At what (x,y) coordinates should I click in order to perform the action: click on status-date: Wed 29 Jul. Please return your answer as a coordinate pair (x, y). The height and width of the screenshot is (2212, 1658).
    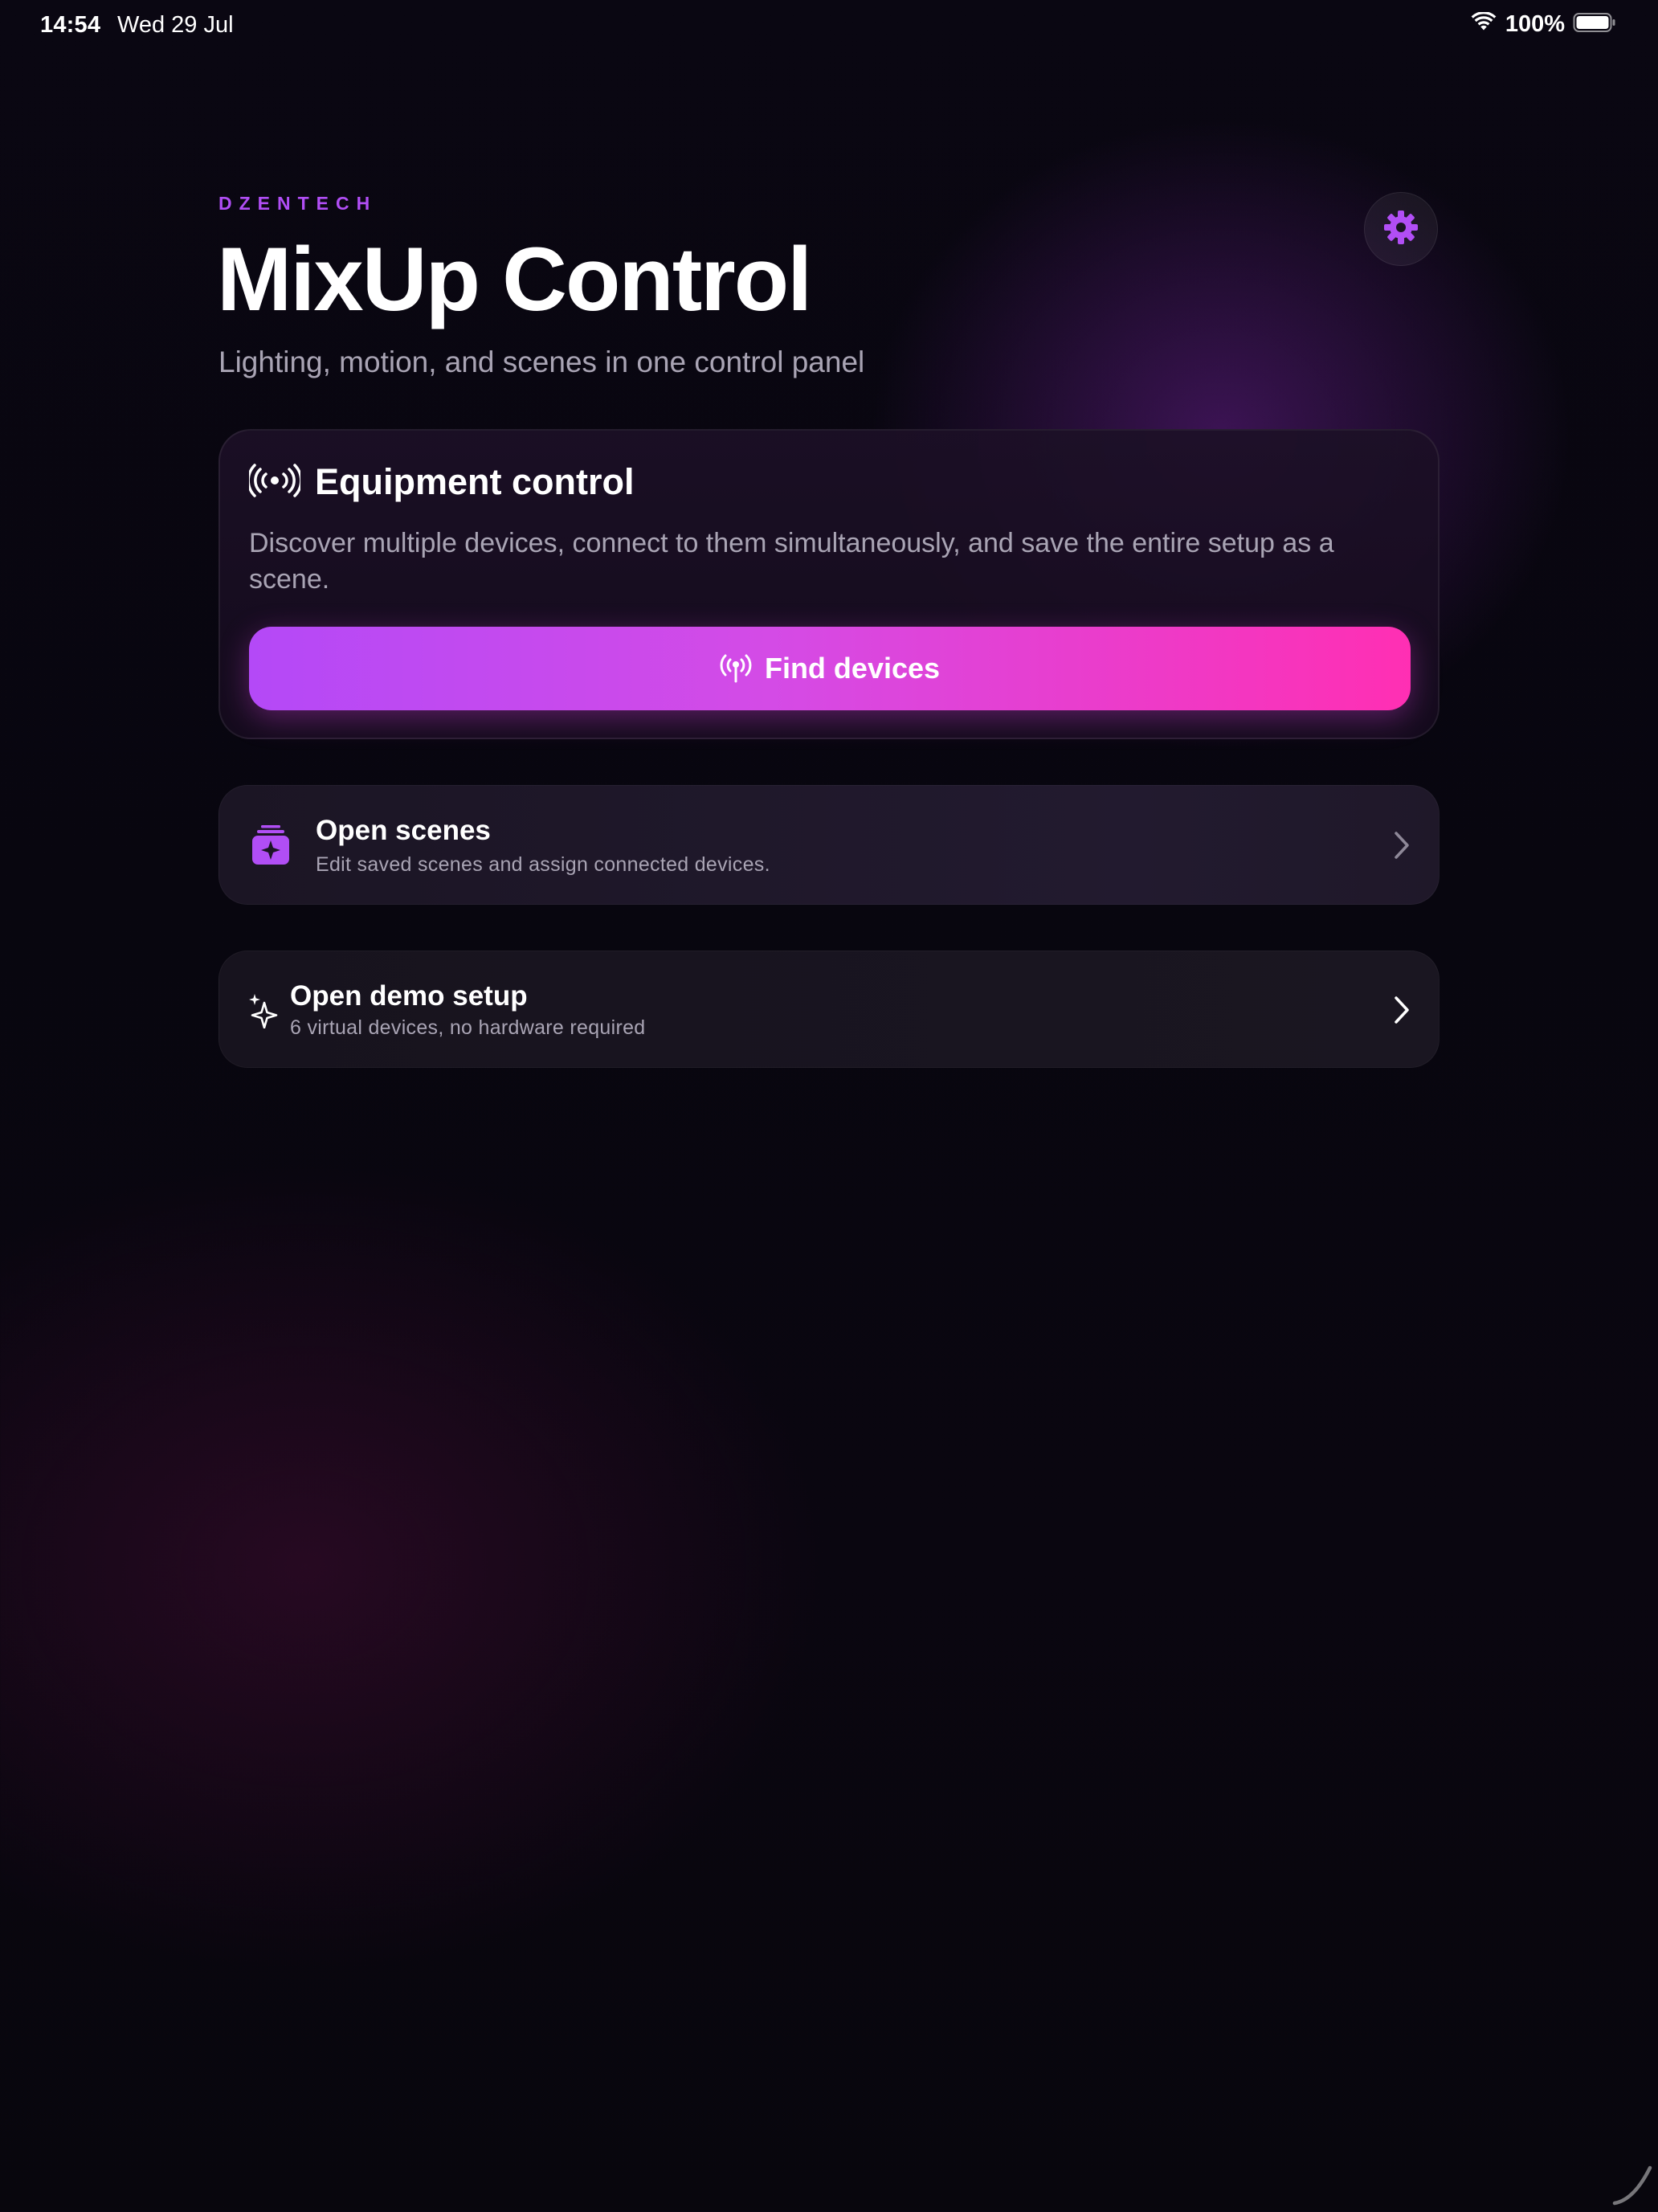
    Looking at the image, I should click on (175, 25).